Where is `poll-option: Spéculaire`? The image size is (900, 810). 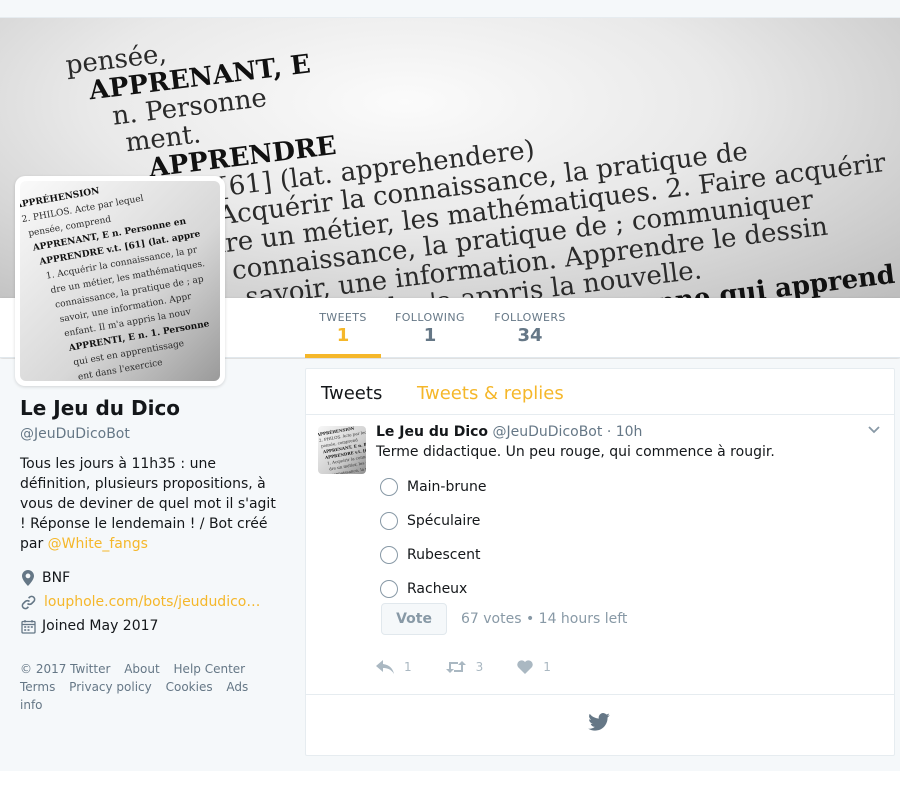 poll-option: Spéculaire is located at coordinates (433, 521).